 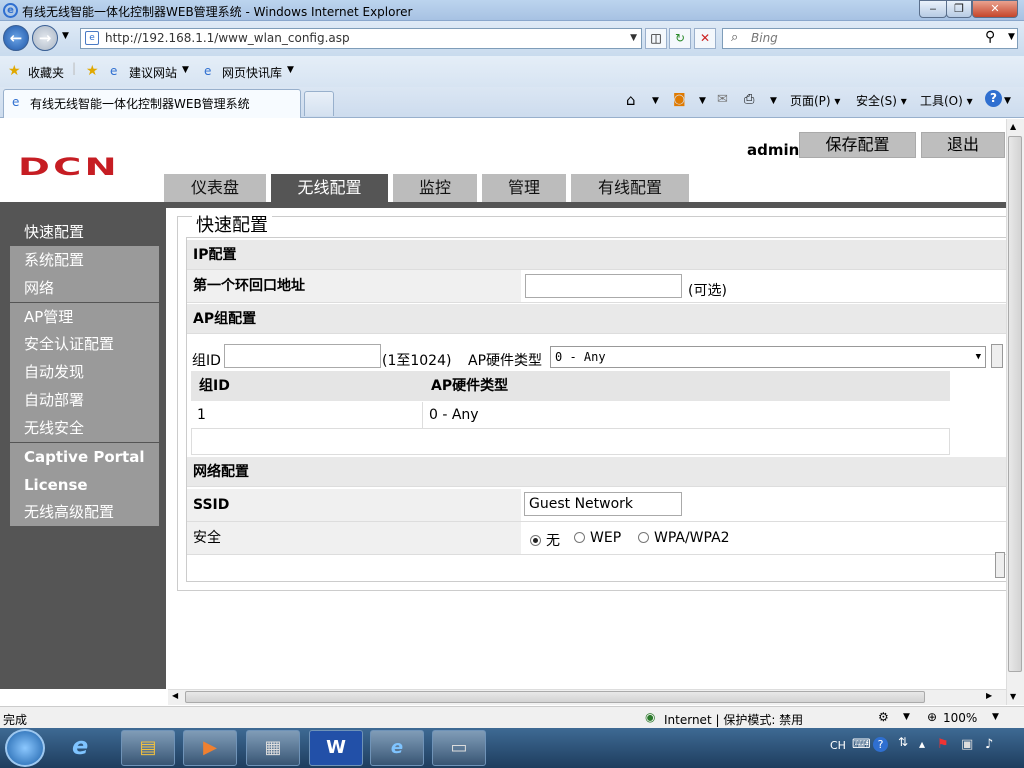 What do you see at coordinates (857, 145) in the screenshot?
I see `save-config-button: 保存配置` at bounding box center [857, 145].